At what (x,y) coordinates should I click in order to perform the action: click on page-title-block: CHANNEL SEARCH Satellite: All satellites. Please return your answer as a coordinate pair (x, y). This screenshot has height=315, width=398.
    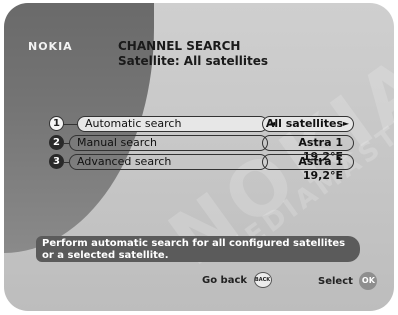
    Looking at the image, I should click on (193, 54).